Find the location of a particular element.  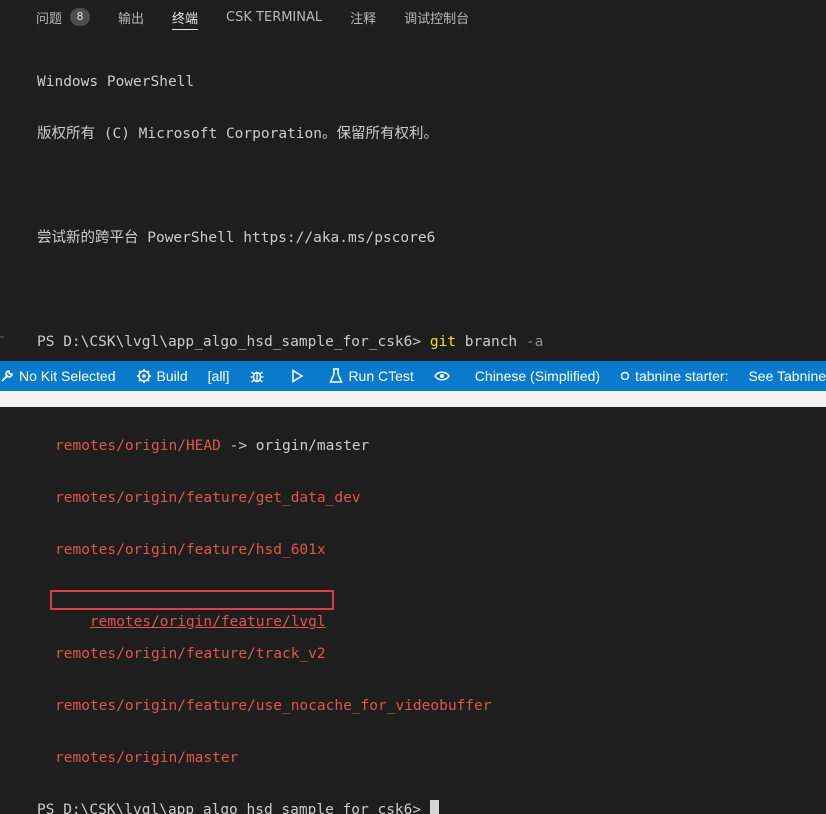

live-share-button is located at coordinates (444, 376).